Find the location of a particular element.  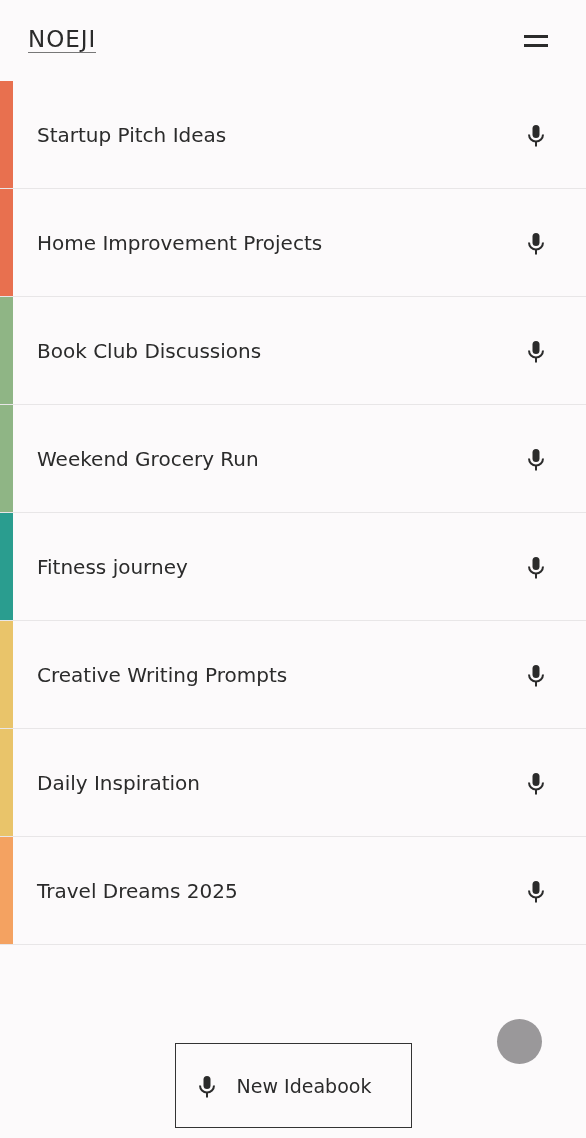

new-ideabook-button: New Ideabook is located at coordinates (293, 1085).